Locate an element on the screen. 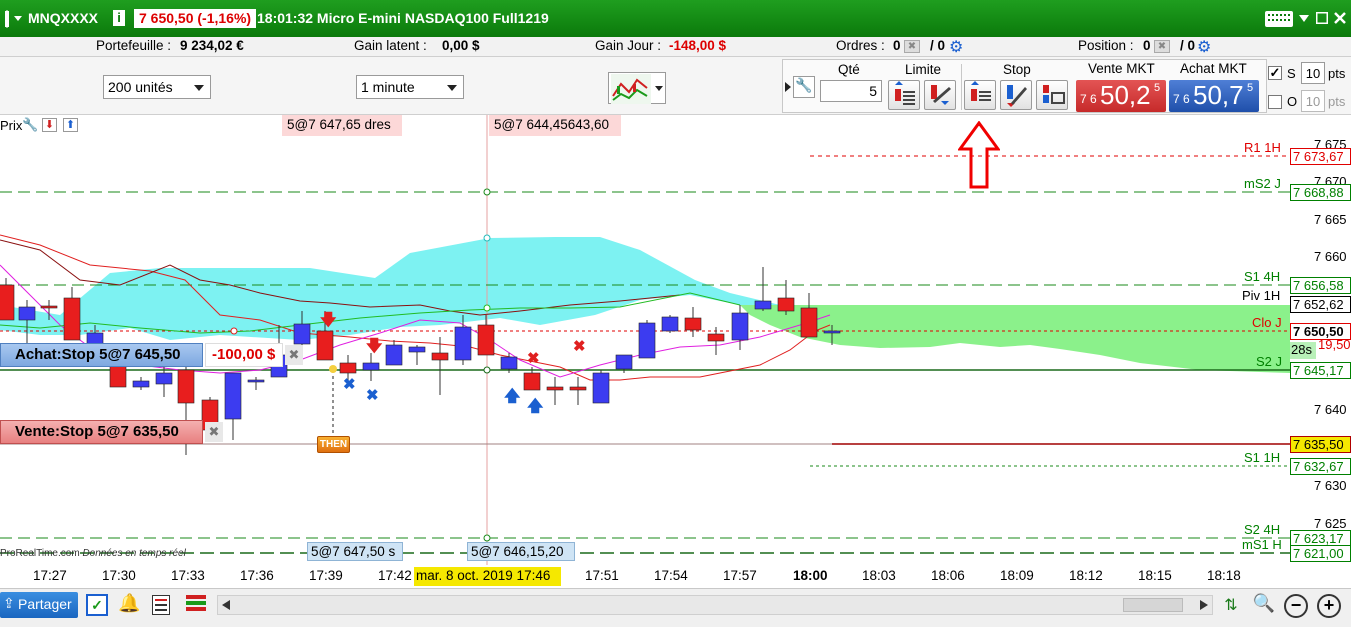 The width and height of the screenshot is (1351, 627). buy-stop-order-label: Achat:Stop 5@7 645,50 is located at coordinates (101, 355).